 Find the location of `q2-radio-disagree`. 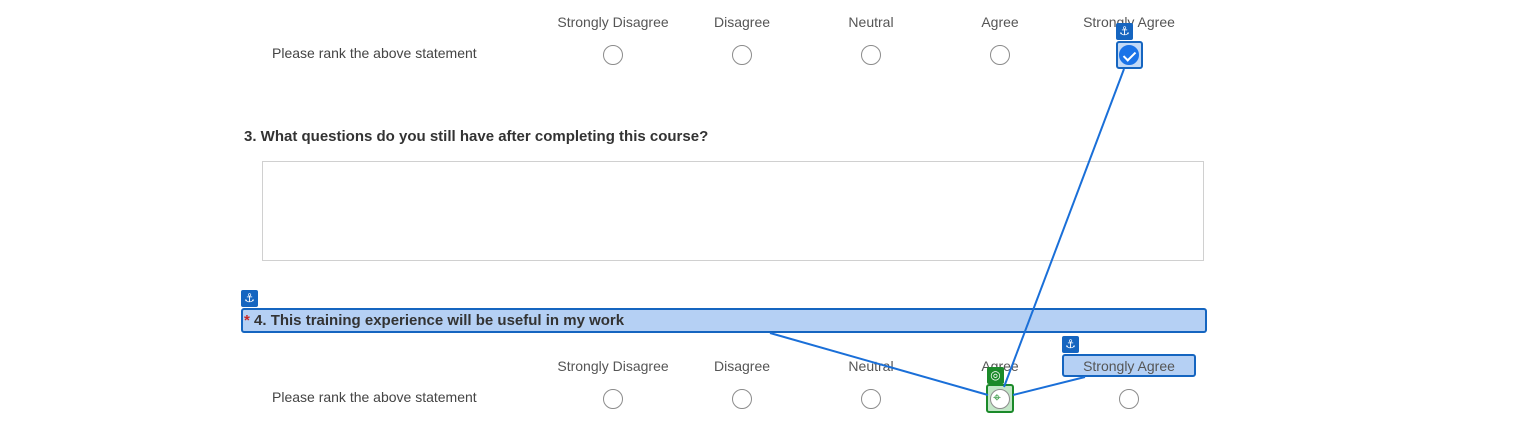

q2-radio-disagree is located at coordinates (742, 55).